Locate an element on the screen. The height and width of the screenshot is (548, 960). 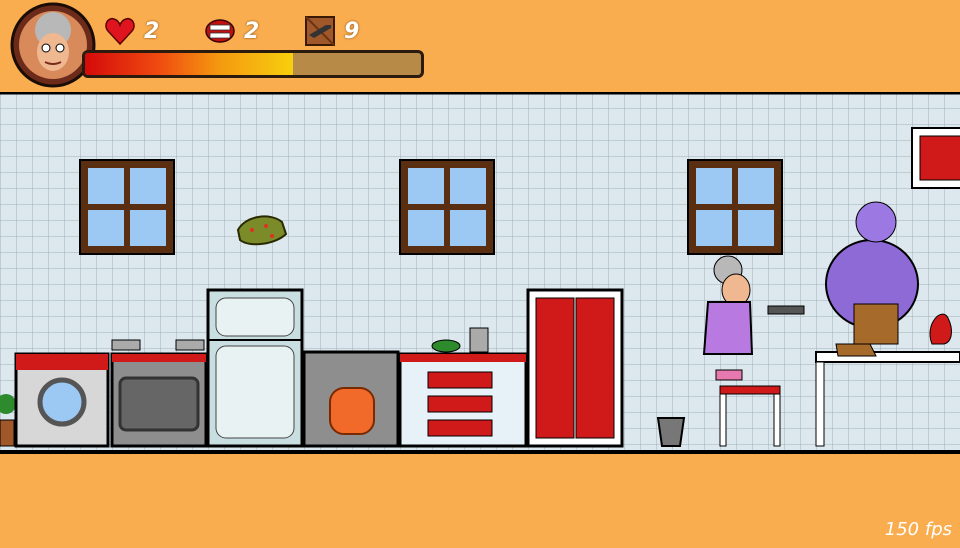
dentures-counter: 2 is located at coordinates (231, 31).